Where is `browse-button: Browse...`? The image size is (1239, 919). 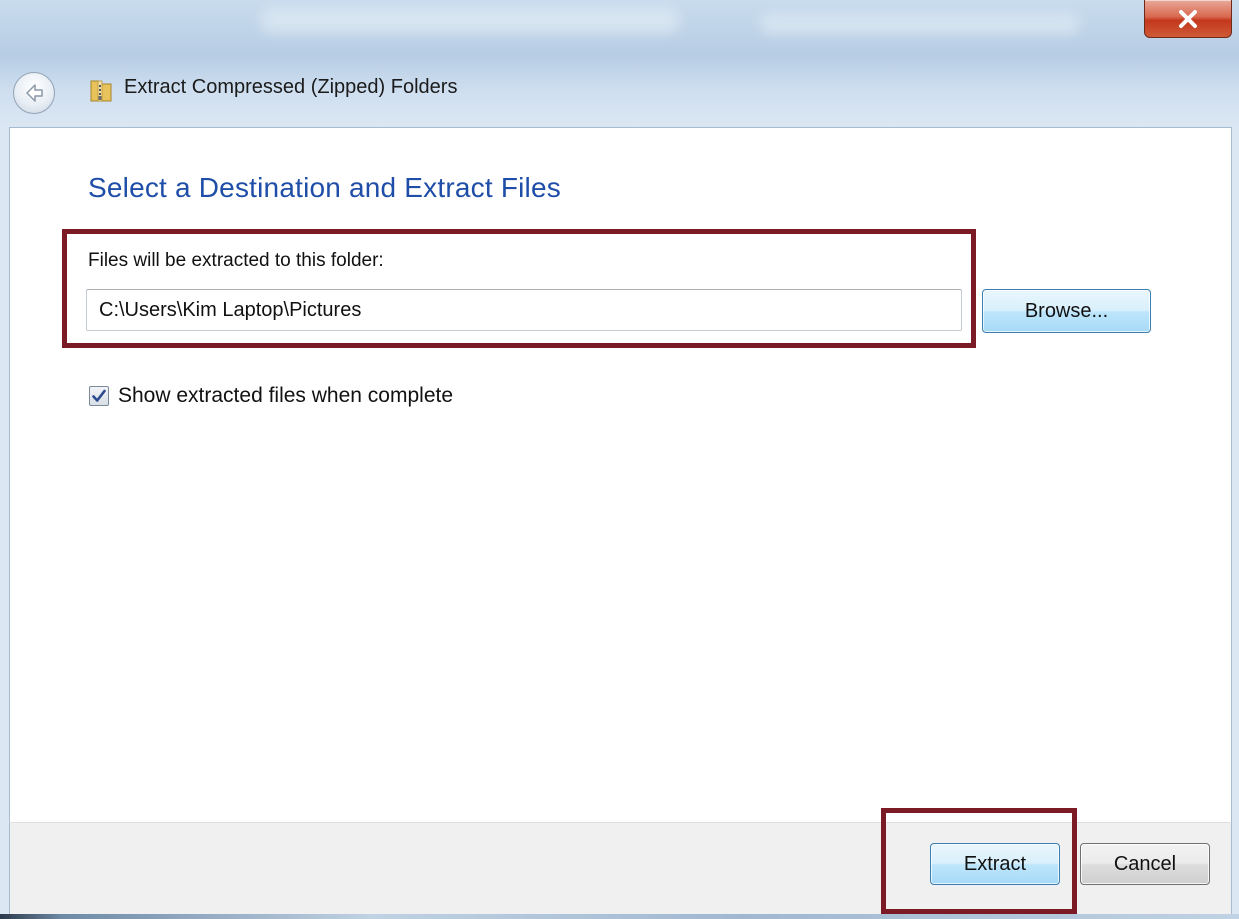
browse-button: Browse... is located at coordinates (1066, 311).